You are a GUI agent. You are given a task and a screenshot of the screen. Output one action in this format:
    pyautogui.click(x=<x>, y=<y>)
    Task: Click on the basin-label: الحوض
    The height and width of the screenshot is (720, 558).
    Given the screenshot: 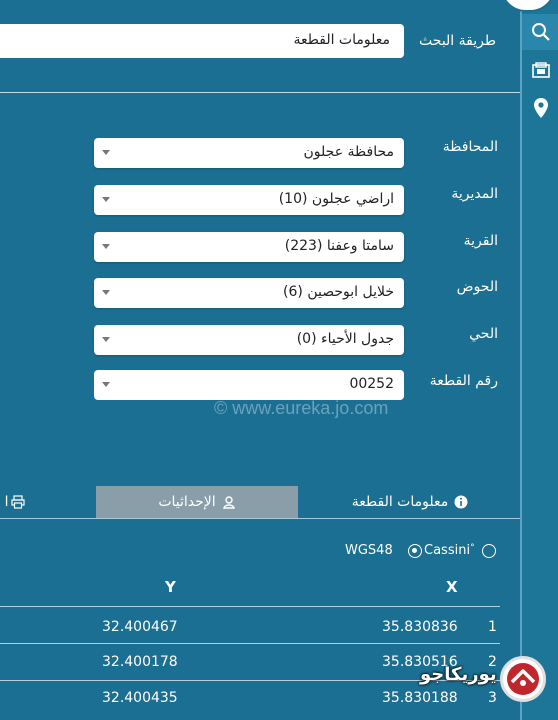 What is the action you would take?
    pyautogui.click(x=477, y=287)
    